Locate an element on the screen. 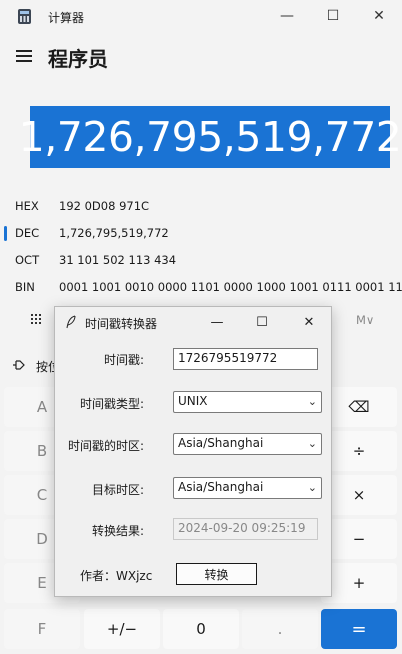 This screenshot has width=402, height=654. result-label: 转换结果: is located at coordinates (117, 531).